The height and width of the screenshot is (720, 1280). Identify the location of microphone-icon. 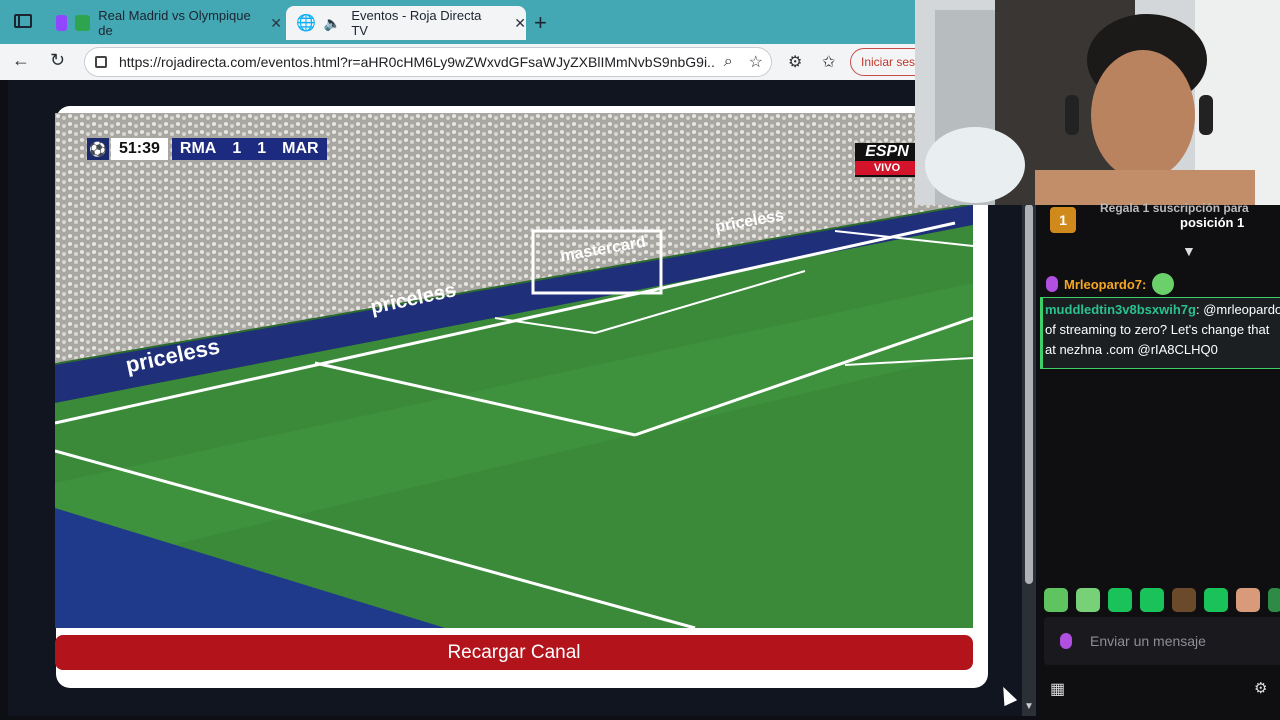
(1066, 641).